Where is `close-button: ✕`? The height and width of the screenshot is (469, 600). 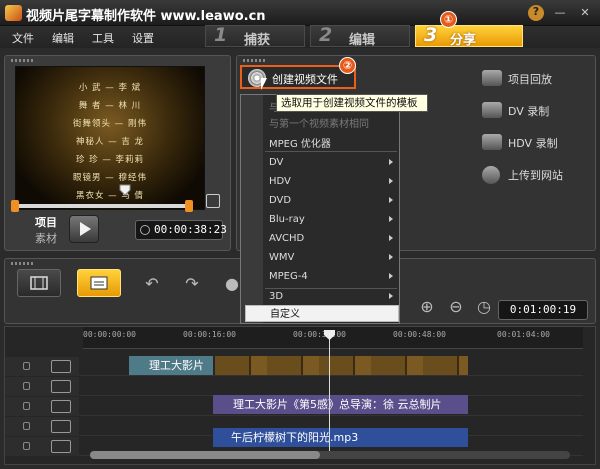 close-button: ✕ is located at coordinates (585, 13).